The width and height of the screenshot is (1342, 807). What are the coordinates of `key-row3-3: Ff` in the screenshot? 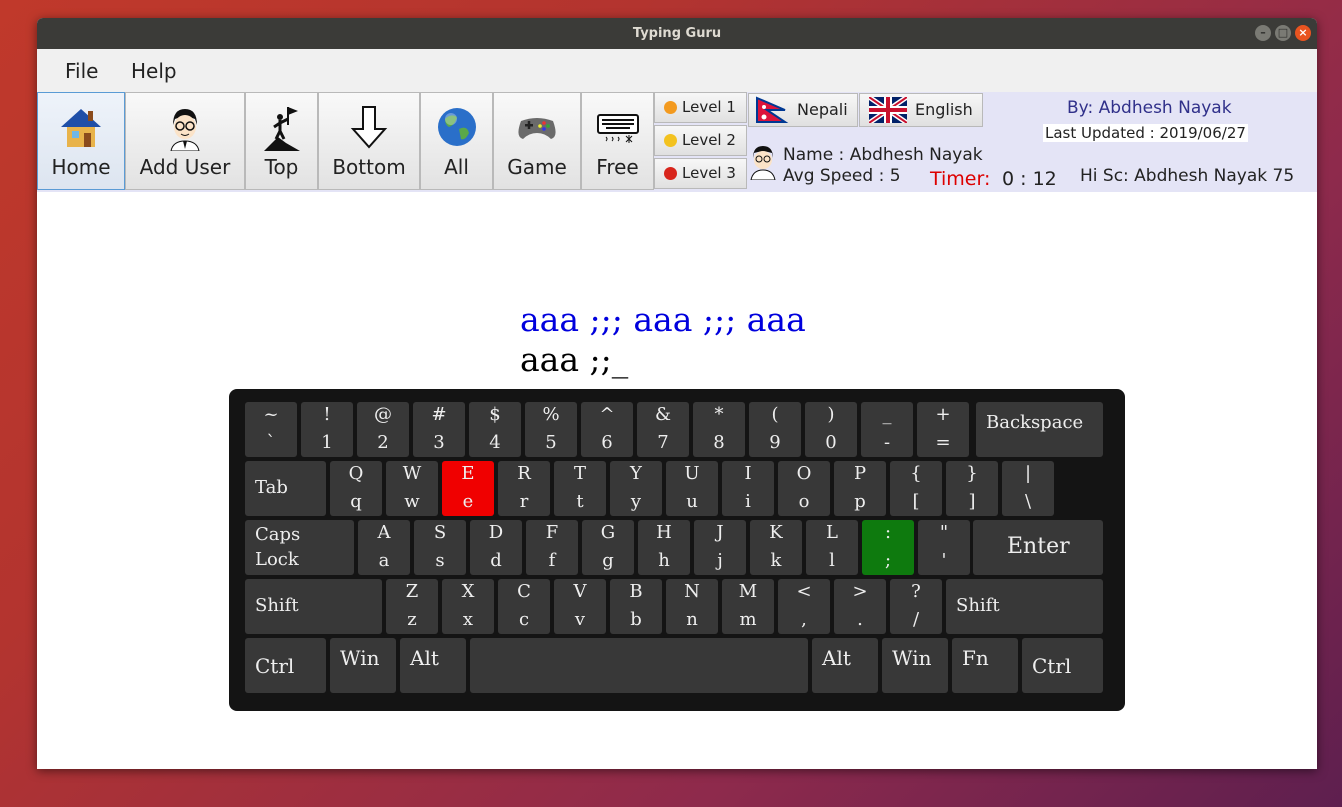 It's located at (552, 547).